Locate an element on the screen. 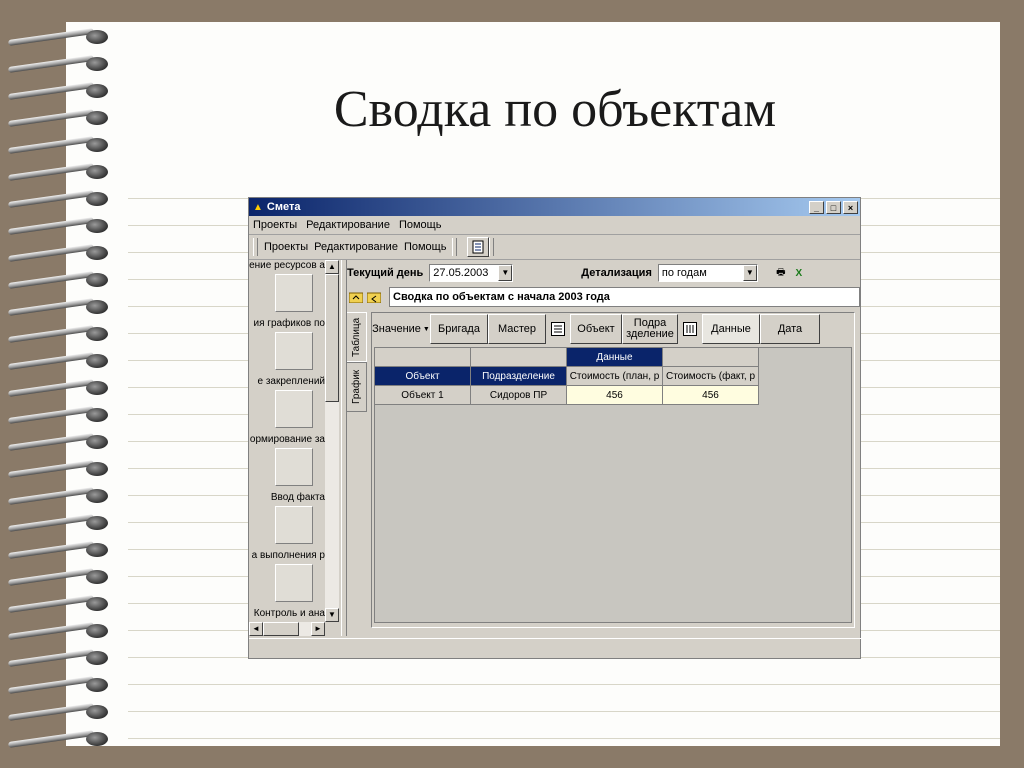  table-cell-subdivision: Сидоров ПР is located at coordinates (519, 395).